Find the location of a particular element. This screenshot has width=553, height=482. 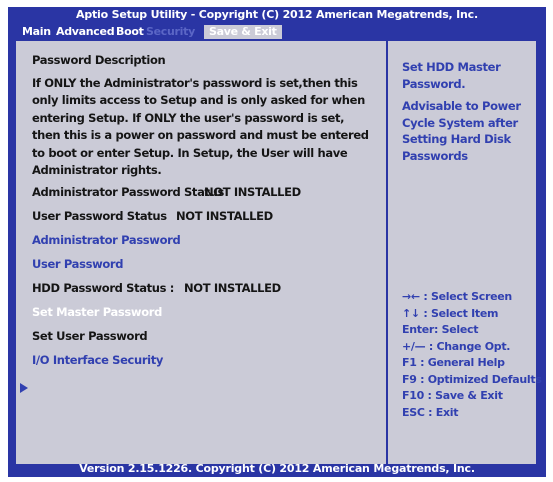

help-title: Set HDD Master Password. is located at coordinates (451, 75).